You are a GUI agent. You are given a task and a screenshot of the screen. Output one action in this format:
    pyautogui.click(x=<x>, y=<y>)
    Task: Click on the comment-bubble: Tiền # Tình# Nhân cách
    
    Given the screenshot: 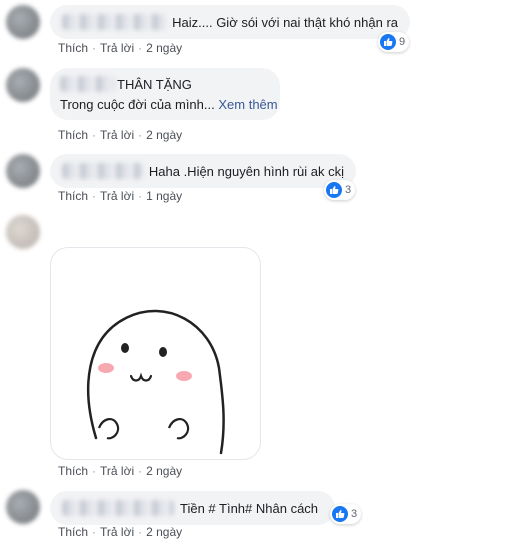 What is the action you would take?
    pyautogui.click(x=192, y=508)
    